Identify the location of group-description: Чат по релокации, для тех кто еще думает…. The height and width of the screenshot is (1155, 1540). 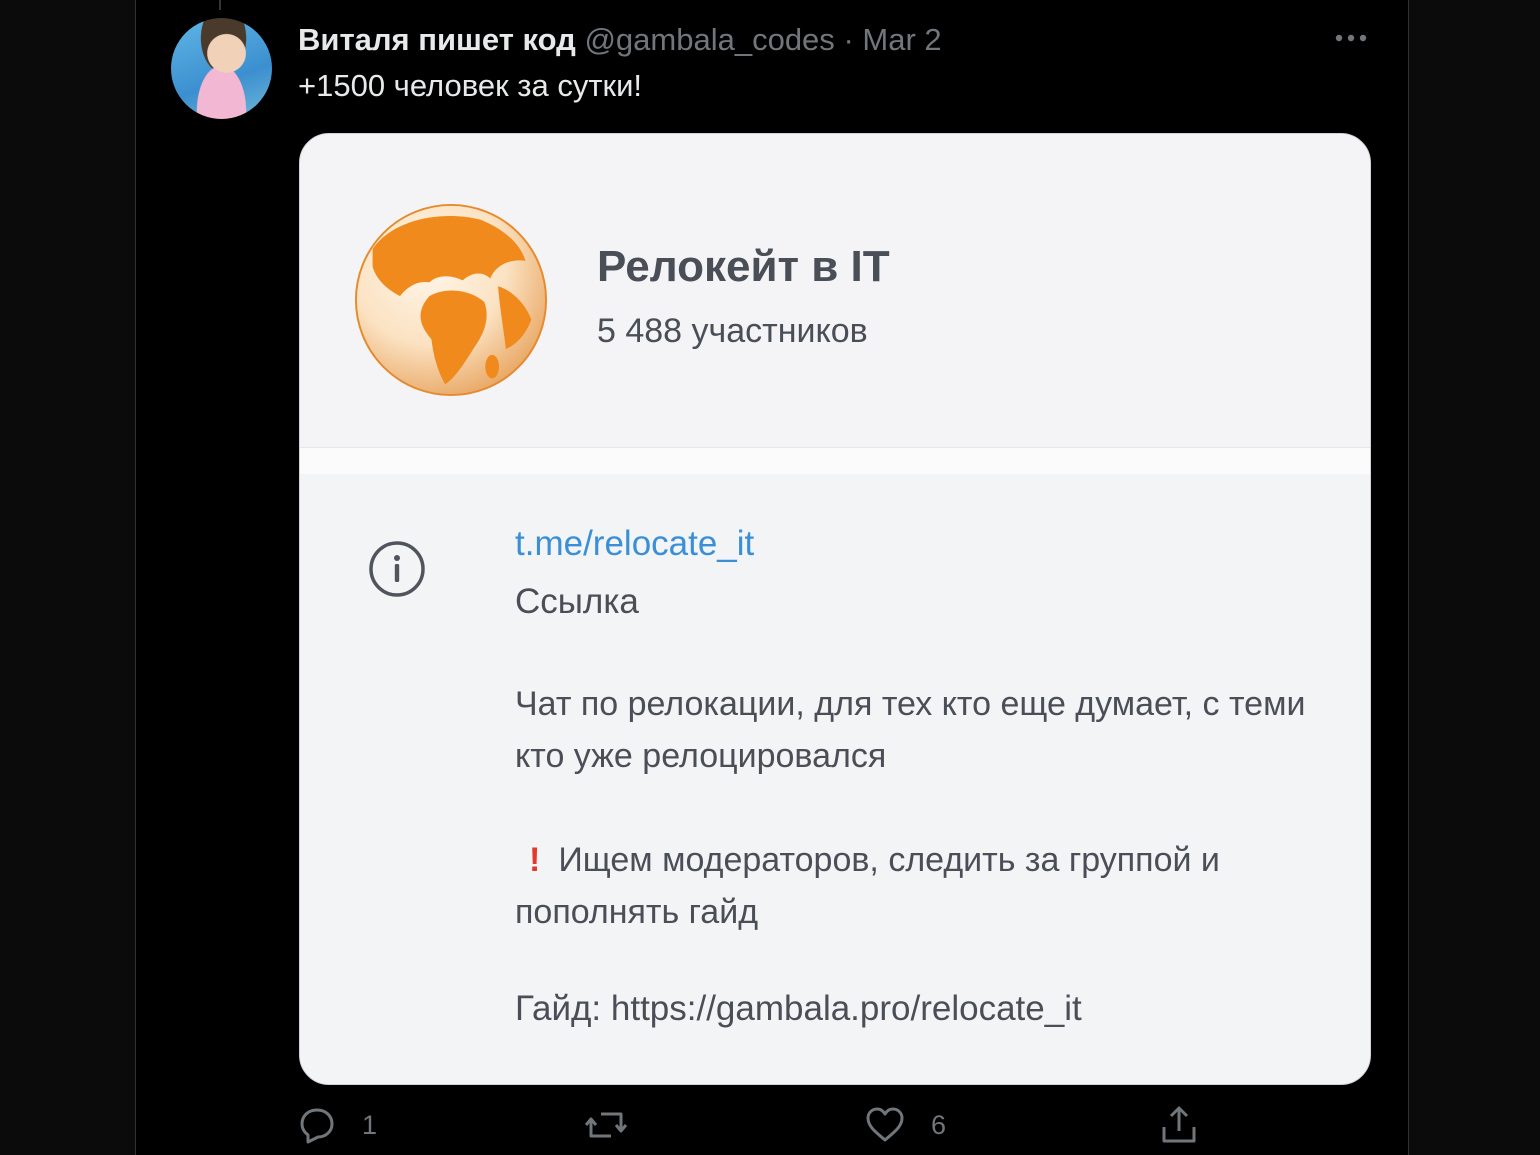
(910, 730).